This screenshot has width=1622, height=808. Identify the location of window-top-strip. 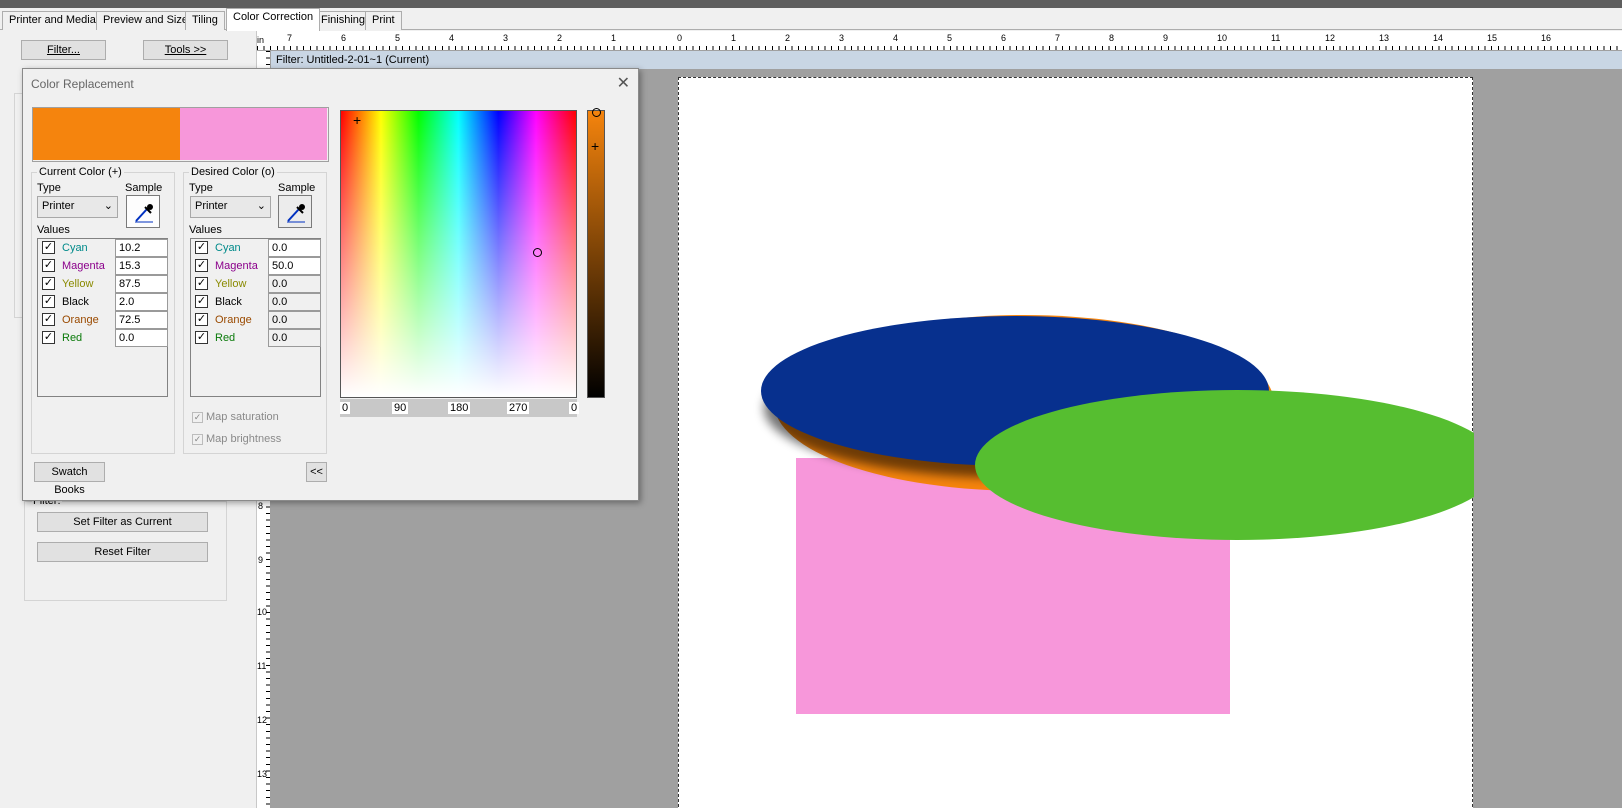
(811, 4).